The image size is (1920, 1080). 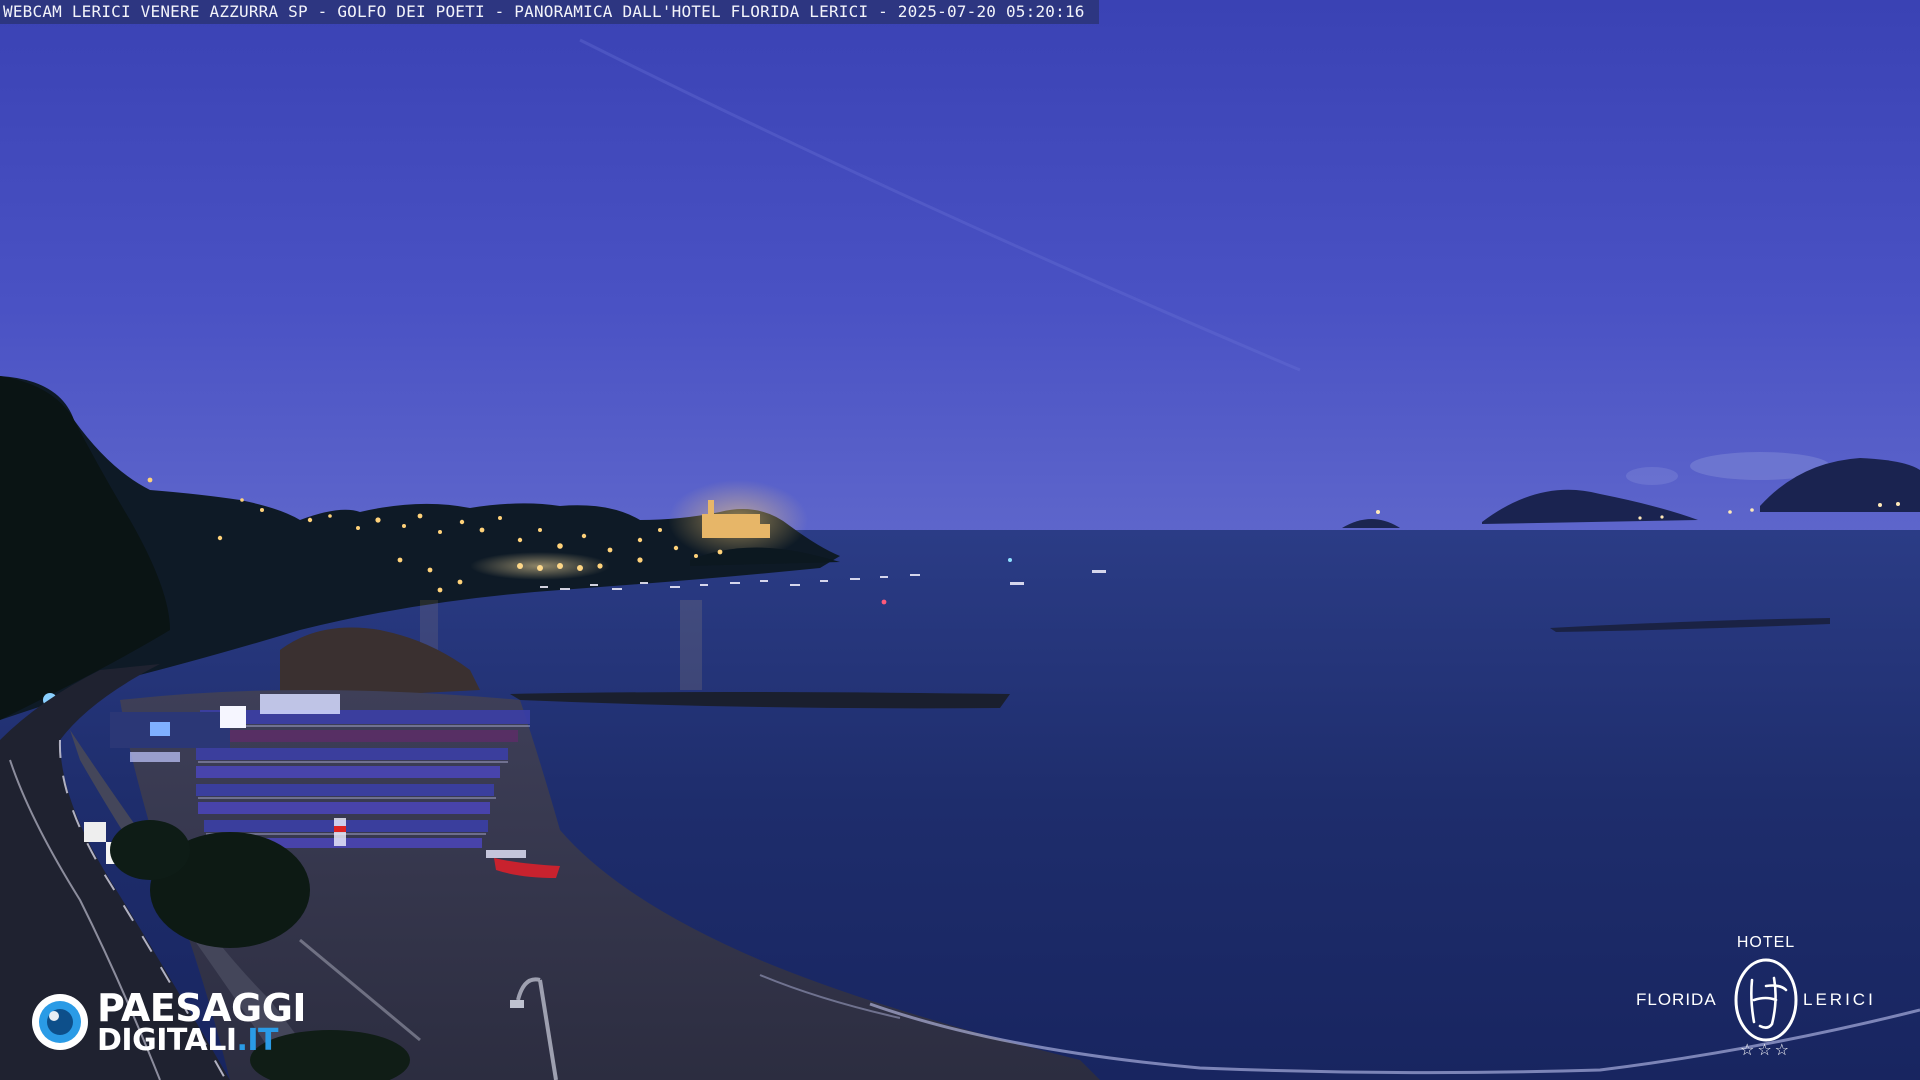 What do you see at coordinates (1839, 999) in the screenshot?
I see `logo-lerici-text: LERICI` at bounding box center [1839, 999].